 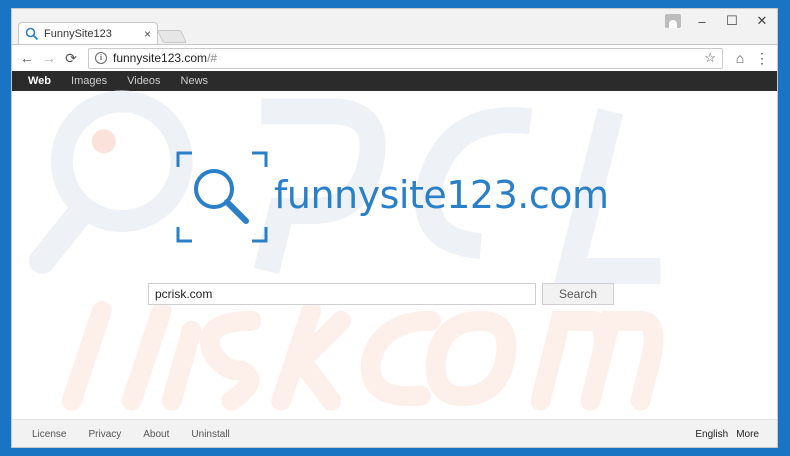 What do you see at coordinates (49, 434) in the screenshot?
I see `footer-link-license: License` at bounding box center [49, 434].